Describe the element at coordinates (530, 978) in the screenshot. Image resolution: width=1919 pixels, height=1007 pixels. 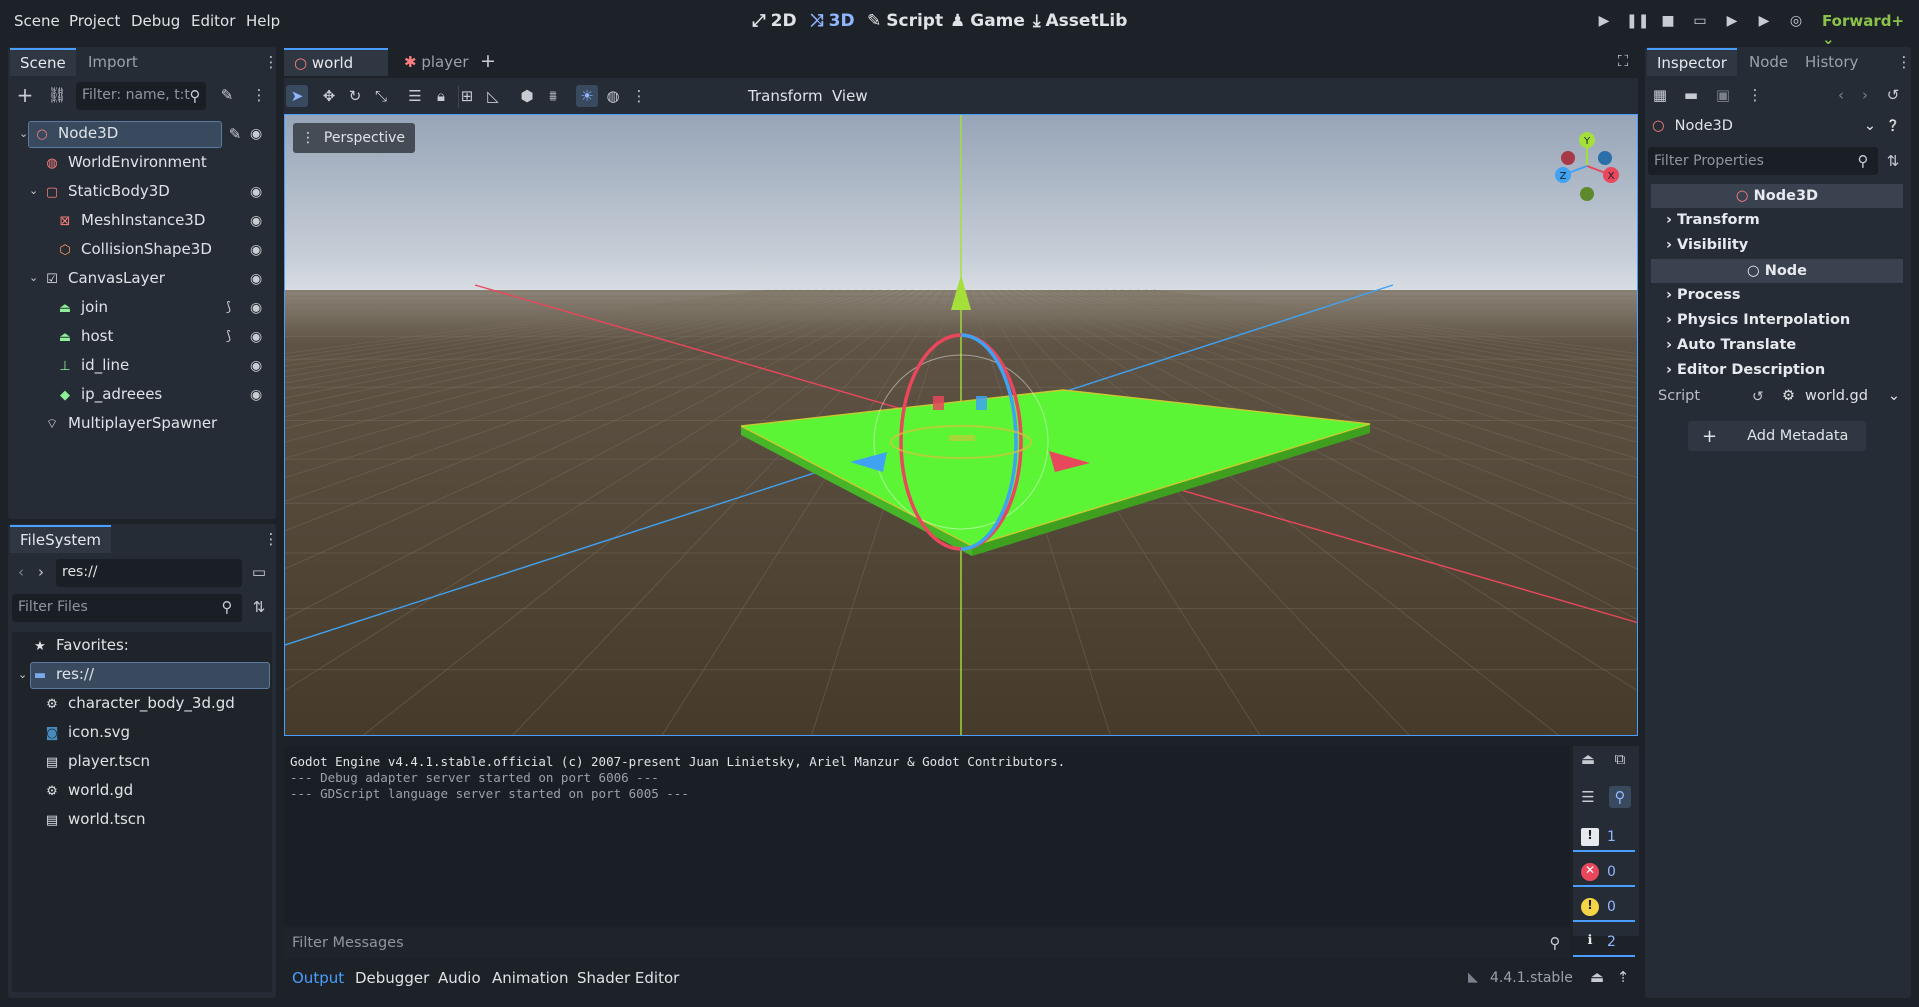
I see `tab-animation: Animation` at that location.